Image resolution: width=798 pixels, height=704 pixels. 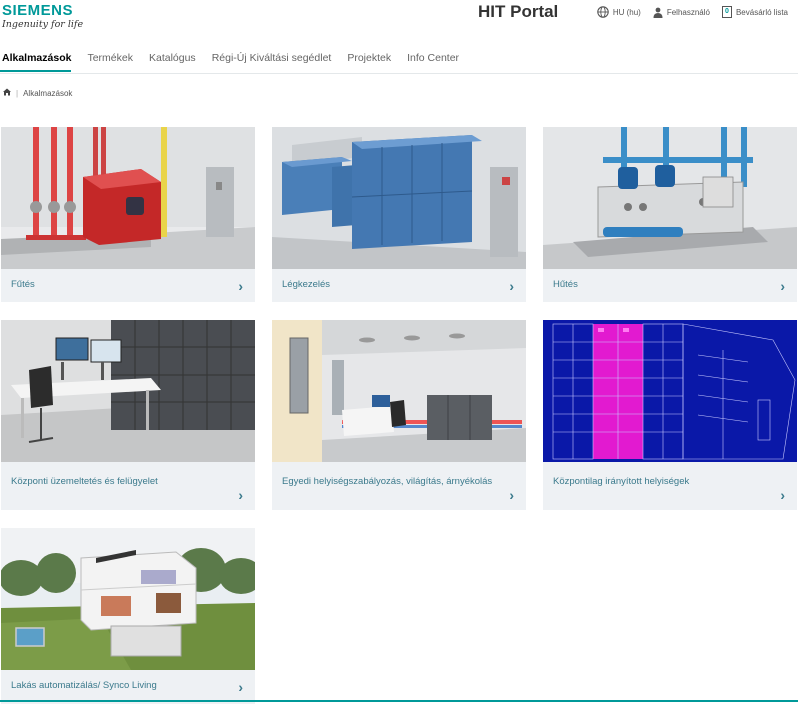 I want to click on card-caption: Központilag irányított helyiségek ›, so click(x=670, y=486).